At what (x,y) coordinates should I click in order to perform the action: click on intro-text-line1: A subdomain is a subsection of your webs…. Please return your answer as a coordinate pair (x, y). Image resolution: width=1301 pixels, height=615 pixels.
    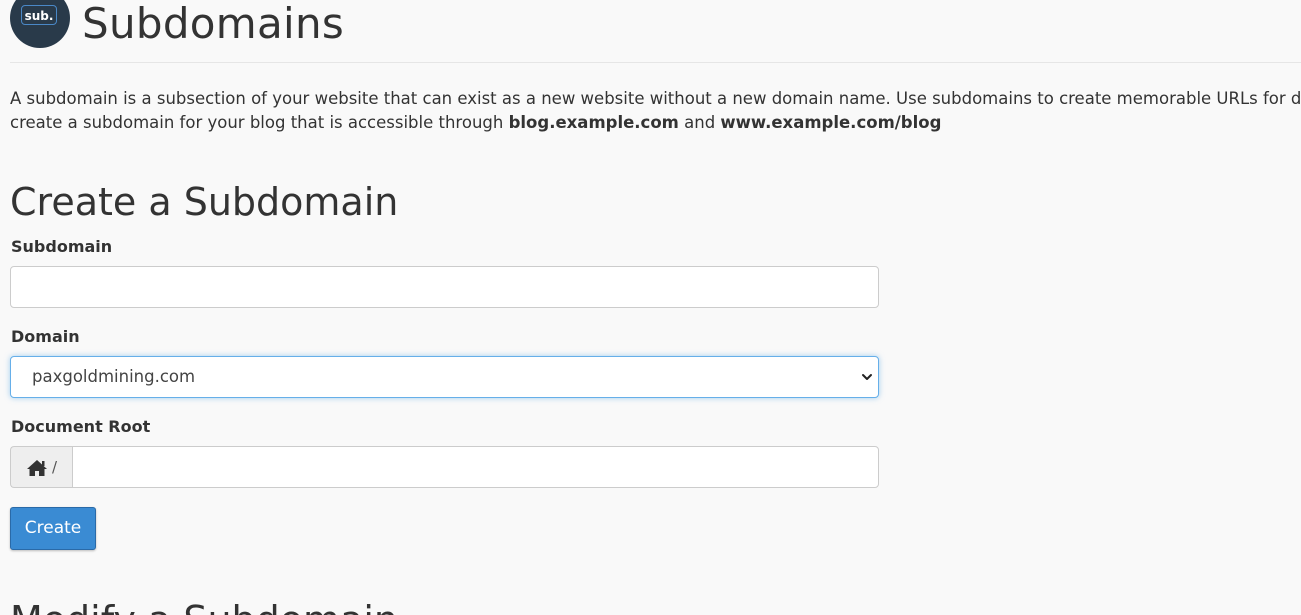
    Looking at the image, I should click on (655, 98).